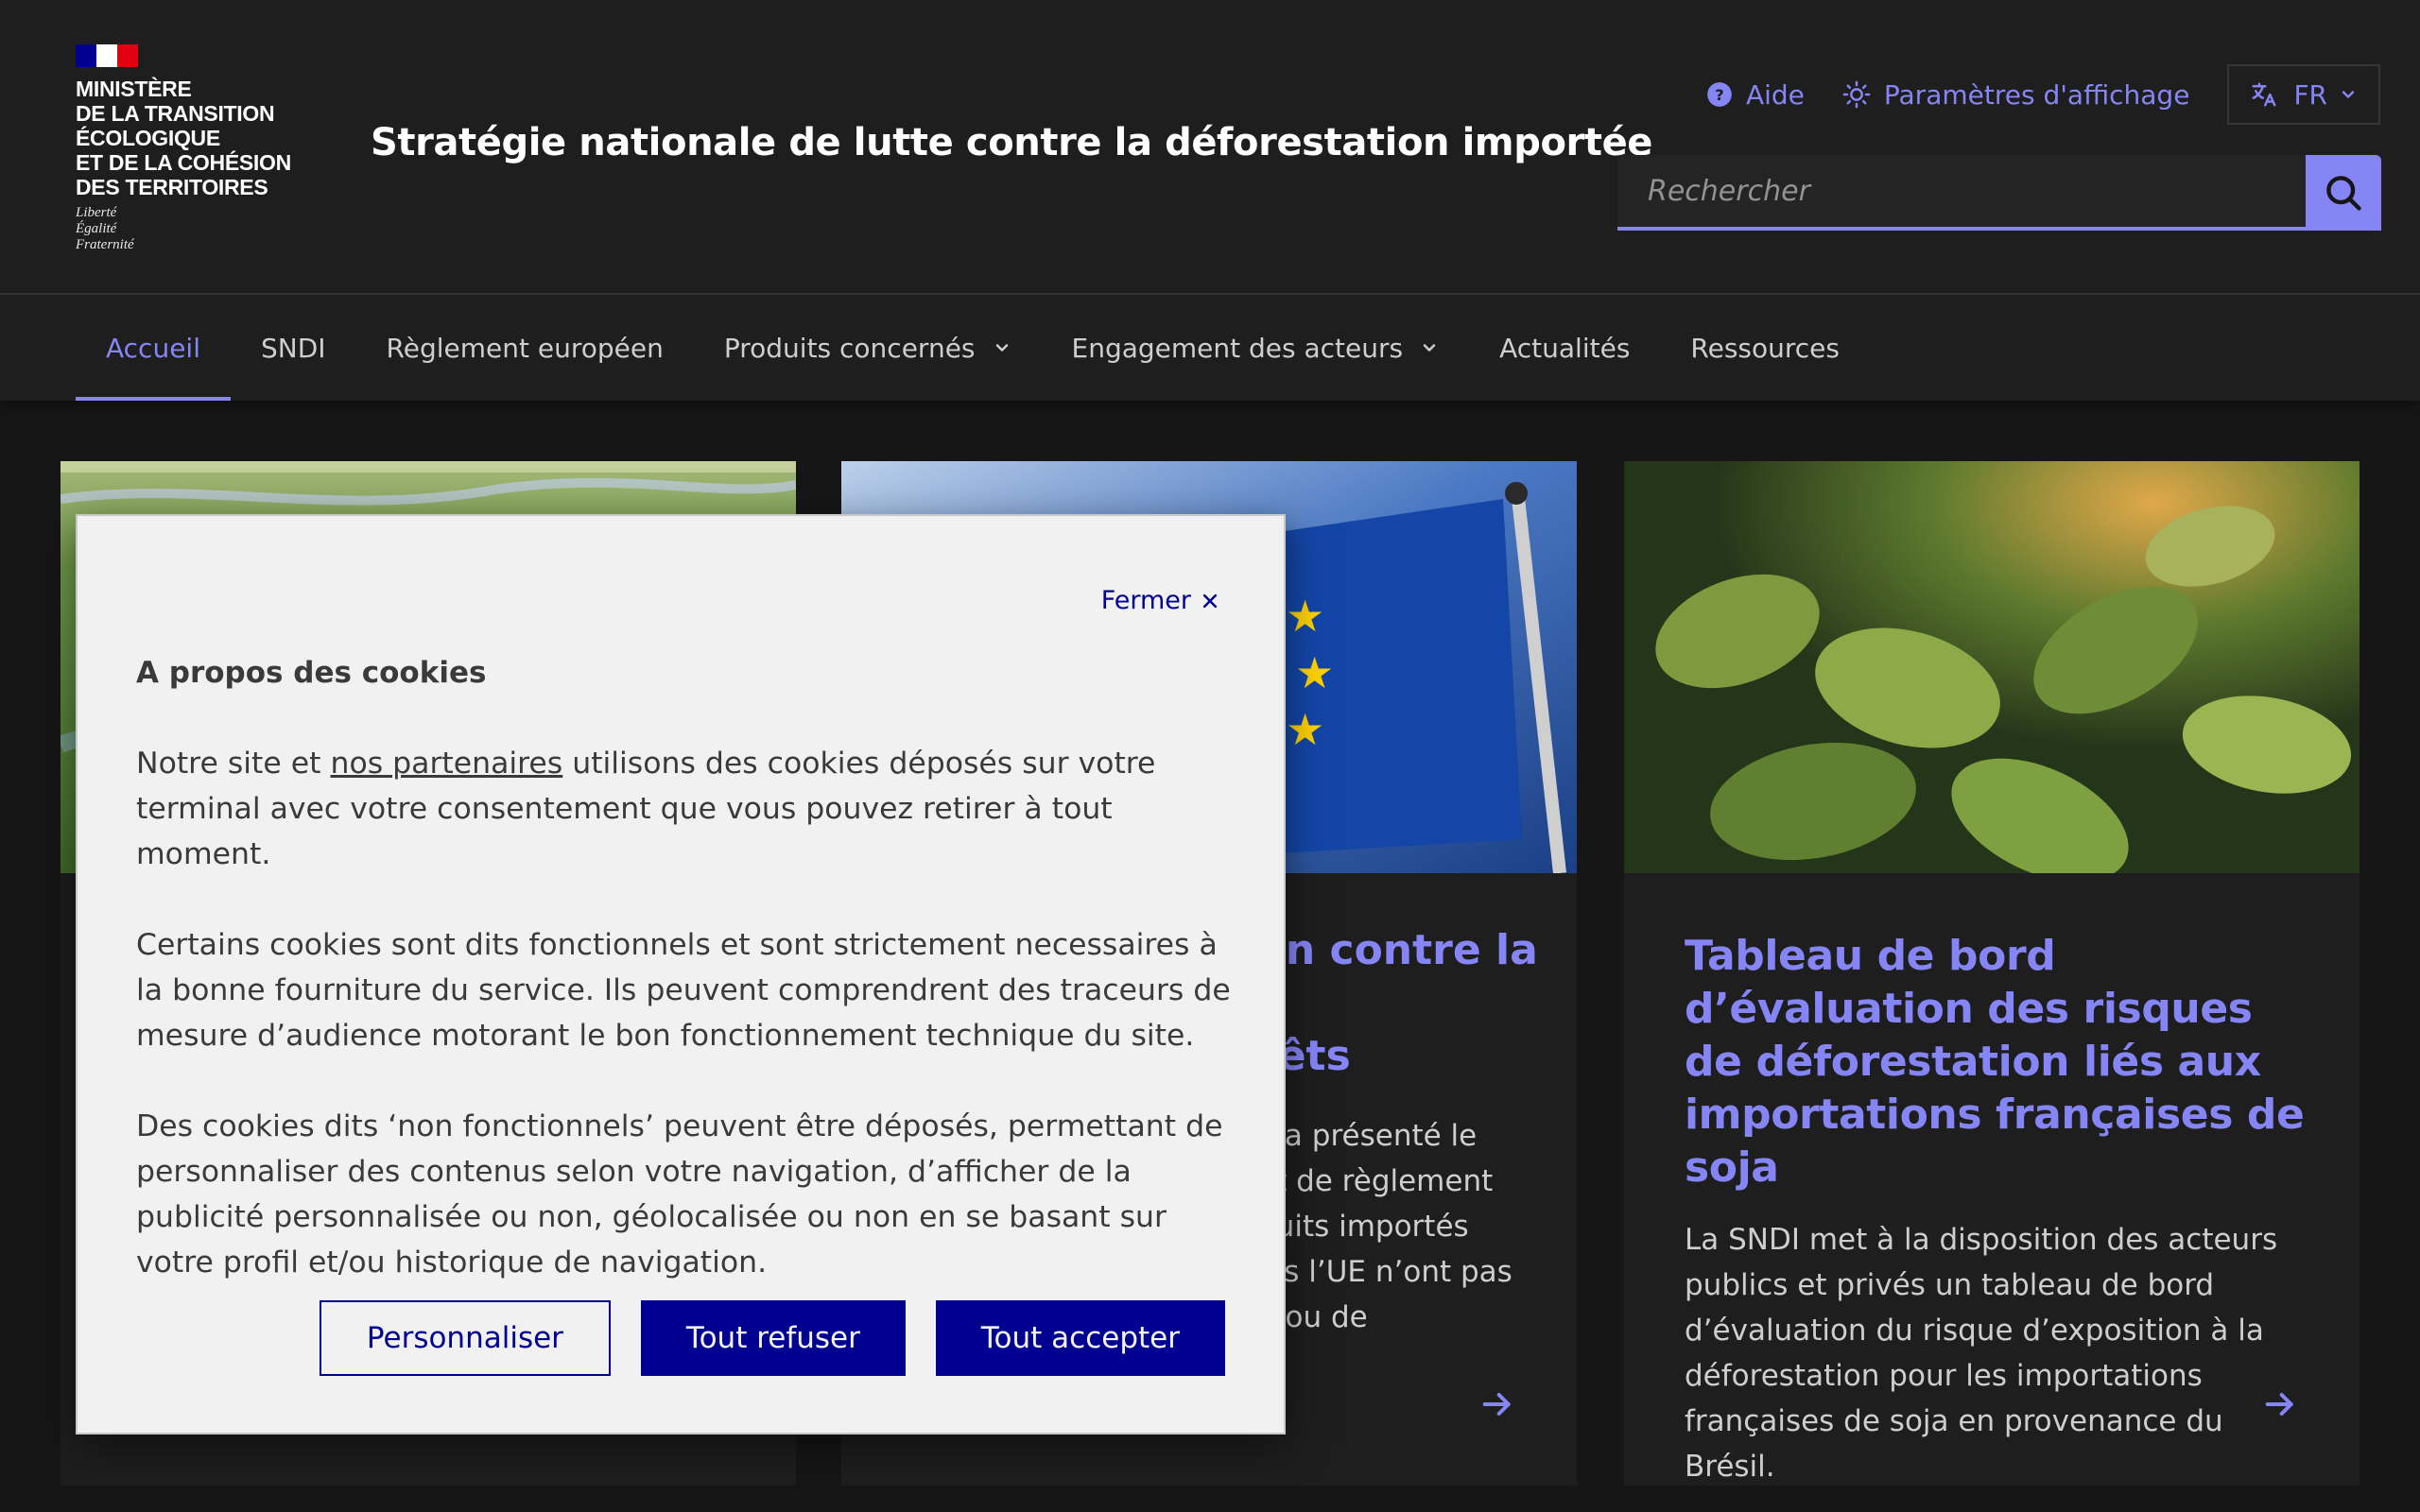 The image size is (2420, 1512). I want to click on refuse-all-button: Tout refuser, so click(773, 1338).